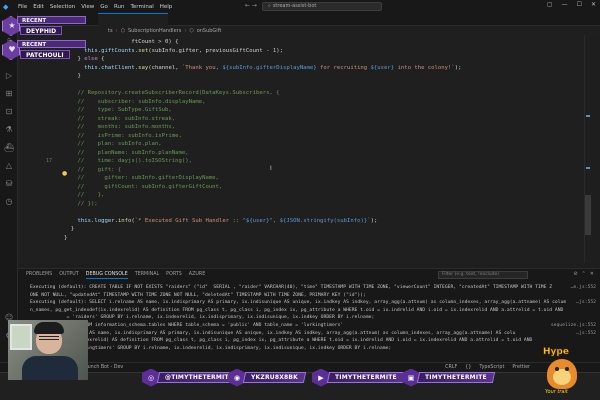 The height and width of the screenshot is (400, 600). What do you see at coordinates (343, 67) in the screenshot?
I see `code-token: for recruiting` at bounding box center [343, 67].